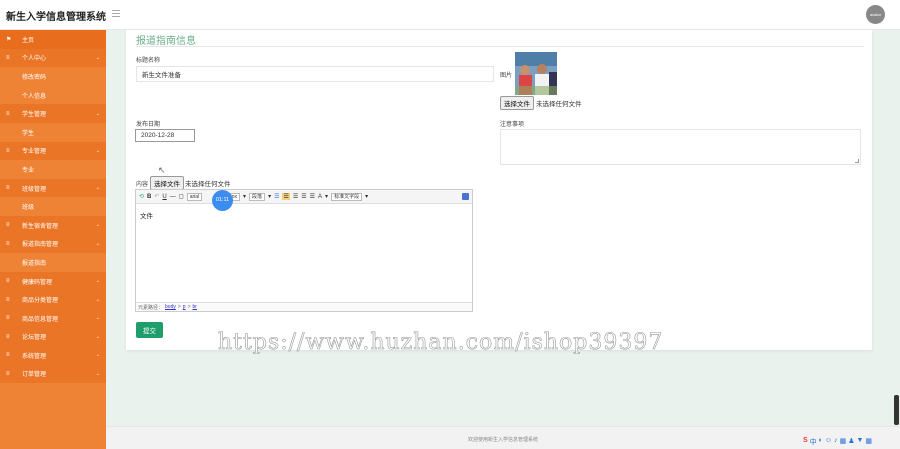 The width and height of the screenshot is (900, 449). What do you see at coordinates (813, 442) in the screenshot?
I see `ime-chinese-icon: 中` at bounding box center [813, 442].